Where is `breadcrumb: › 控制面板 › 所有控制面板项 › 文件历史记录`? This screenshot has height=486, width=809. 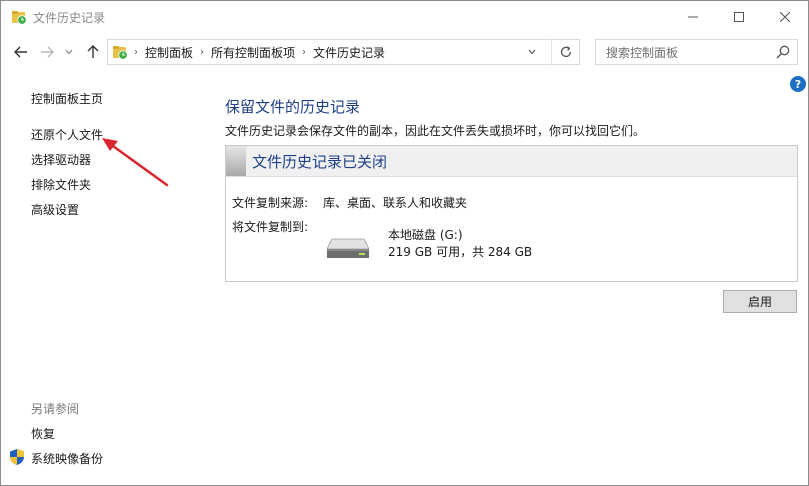 breadcrumb: › 控制面板 › 所有控制面板项 › 文件历史记录 is located at coordinates (259, 52).